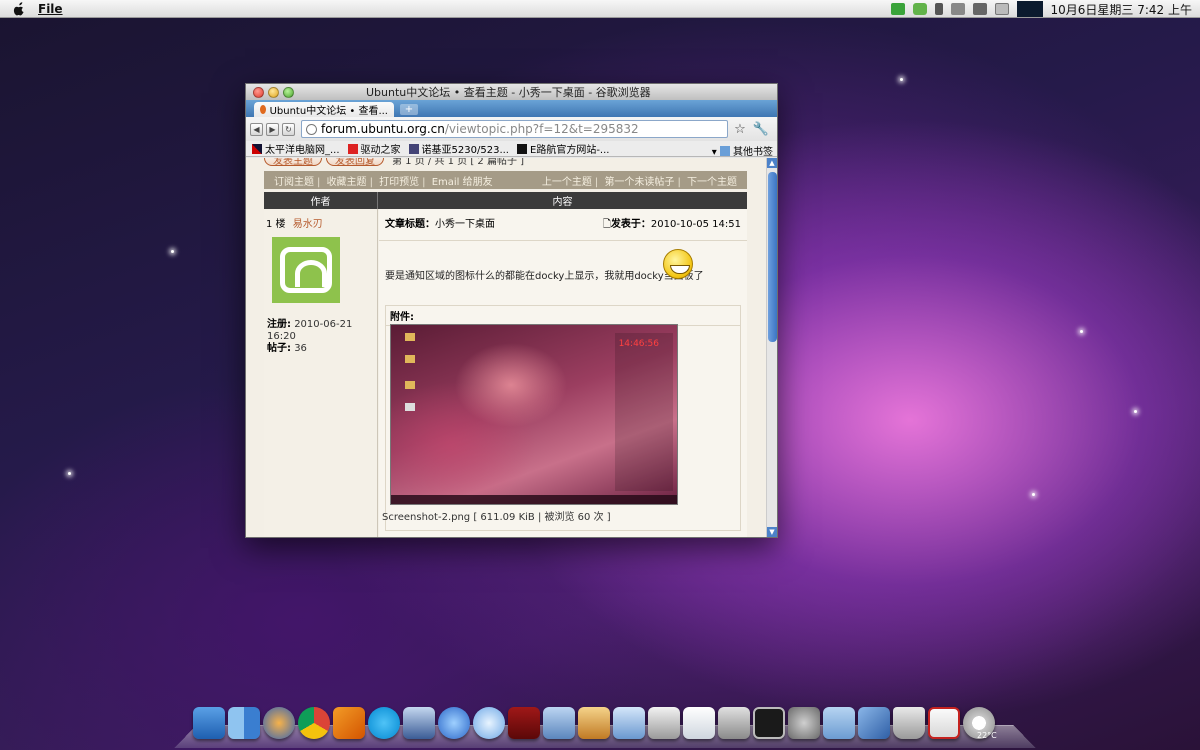 This screenshot has width=1200, height=750. Describe the element at coordinates (263, 109) in the screenshot. I see `ubuntu-favicon-icon` at that location.